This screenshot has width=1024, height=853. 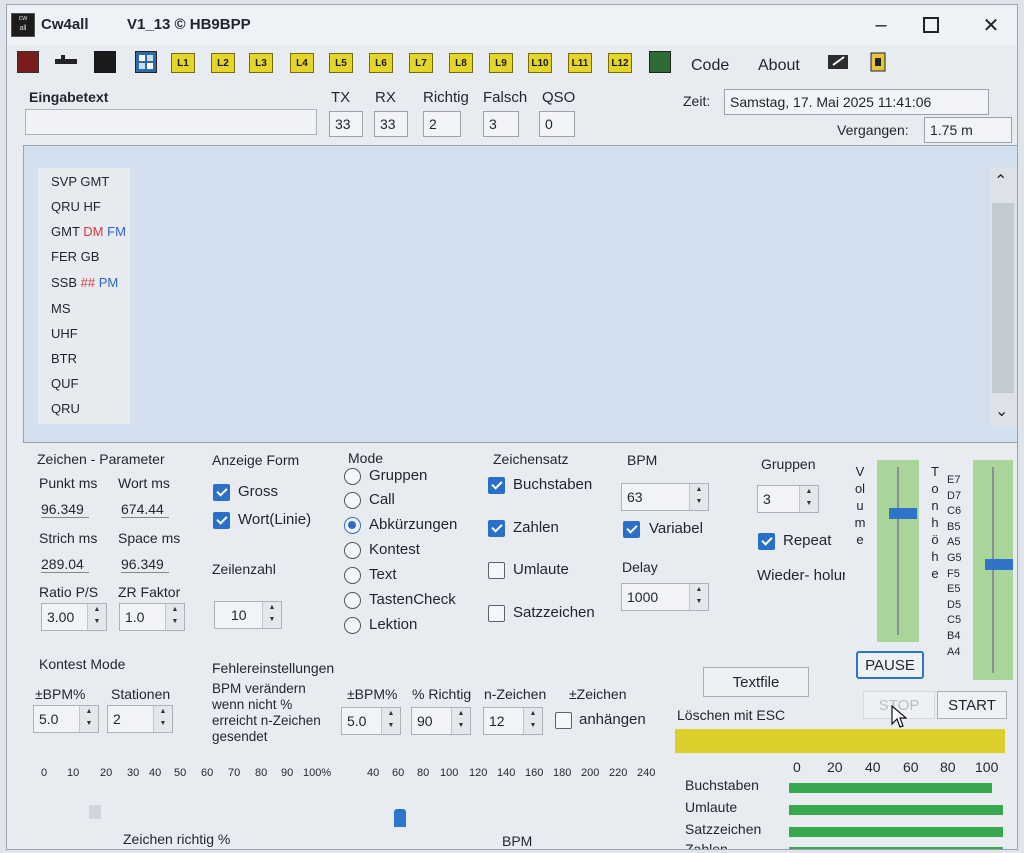 I want to click on close-button: ✕, so click(x=991, y=25).